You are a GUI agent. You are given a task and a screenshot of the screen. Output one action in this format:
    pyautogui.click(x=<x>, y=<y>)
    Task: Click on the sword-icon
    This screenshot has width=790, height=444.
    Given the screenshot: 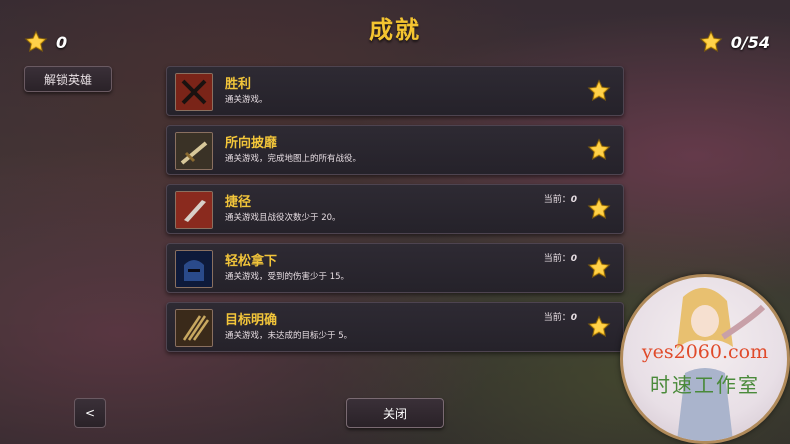 What is the action you would take?
    pyautogui.click(x=194, y=151)
    